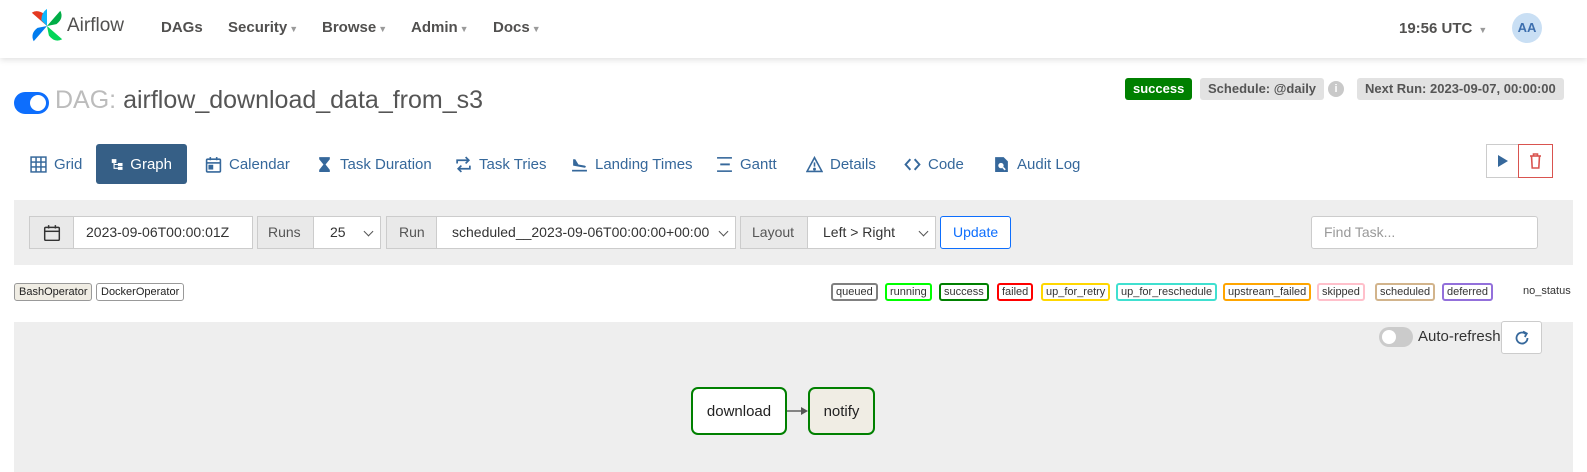 The image size is (1587, 472). What do you see at coordinates (1547, 291) in the screenshot?
I see `legend-no-status: no_status` at bounding box center [1547, 291].